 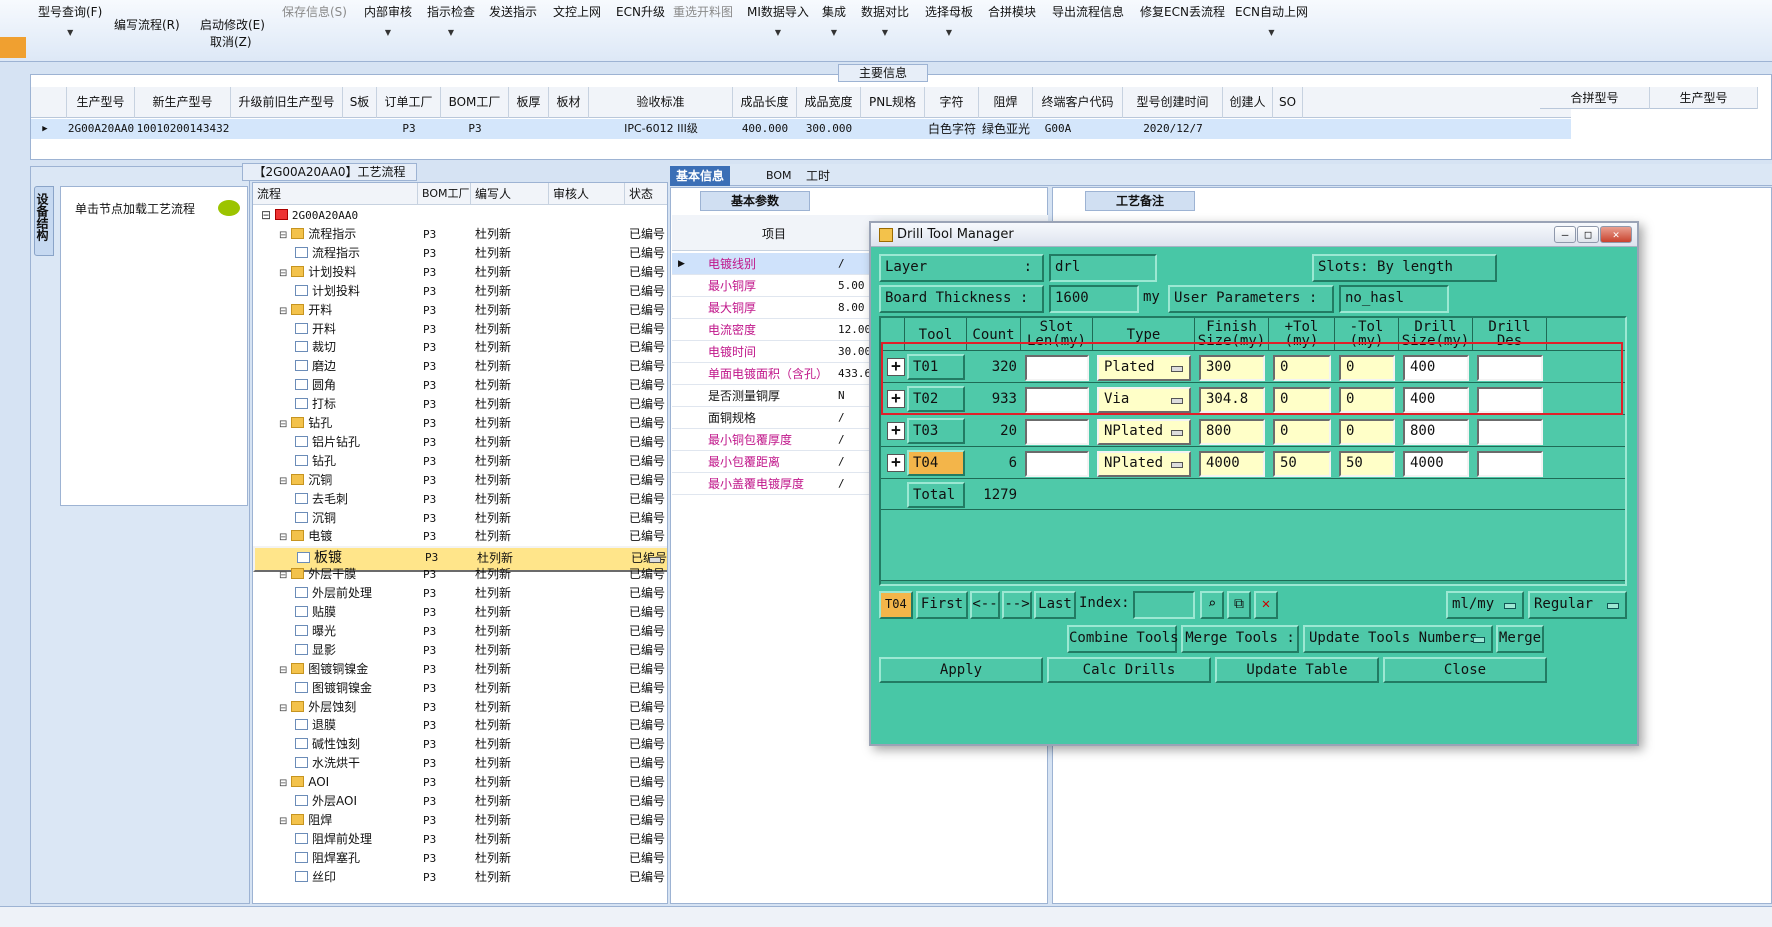 I want to click on toolbar-model-query: 型号查询(F) ▼, so click(x=70, y=20).